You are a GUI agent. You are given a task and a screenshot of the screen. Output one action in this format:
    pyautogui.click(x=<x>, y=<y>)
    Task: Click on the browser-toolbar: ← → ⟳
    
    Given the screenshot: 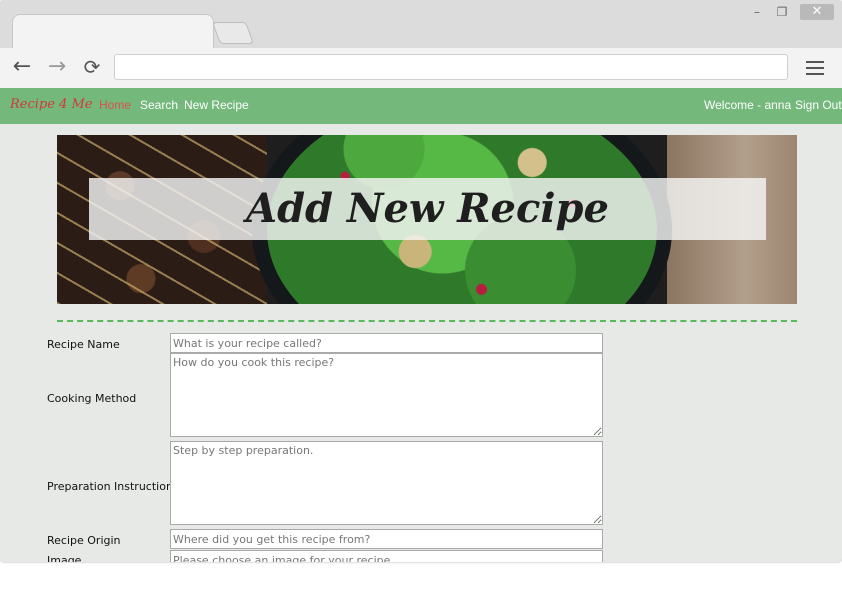 What is the action you would take?
    pyautogui.click(x=421, y=68)
    